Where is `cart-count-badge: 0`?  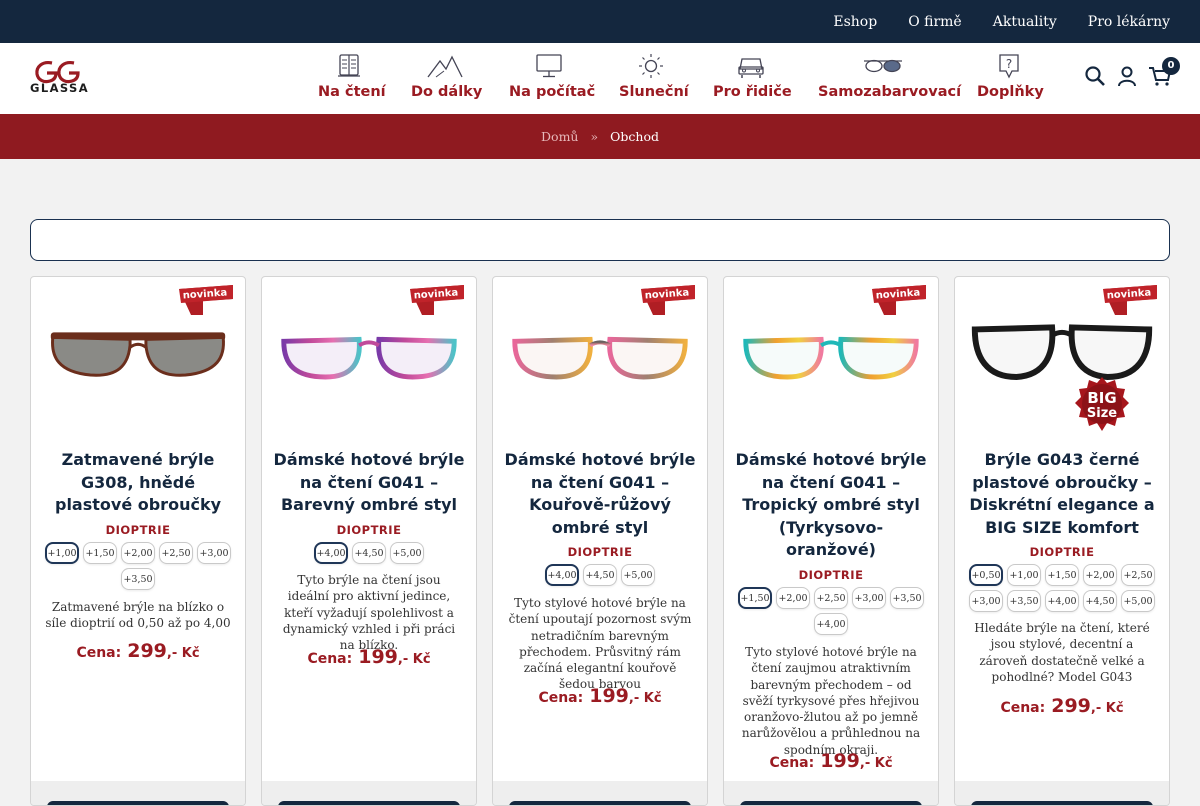 cart-count-badge: 0 is located at coordinates (1171, 66).